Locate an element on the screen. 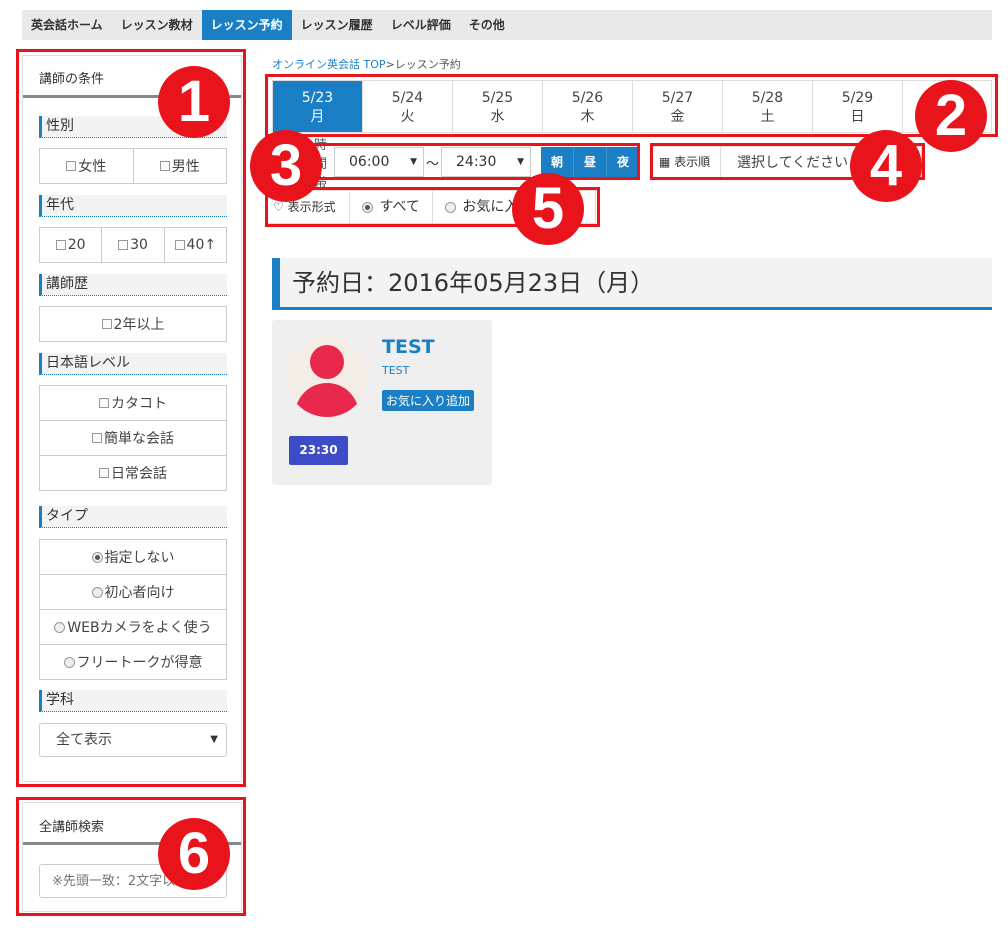 This screenshot has width=1008, height=930. type-heading: タイプ is located at coordinates (133, 517).